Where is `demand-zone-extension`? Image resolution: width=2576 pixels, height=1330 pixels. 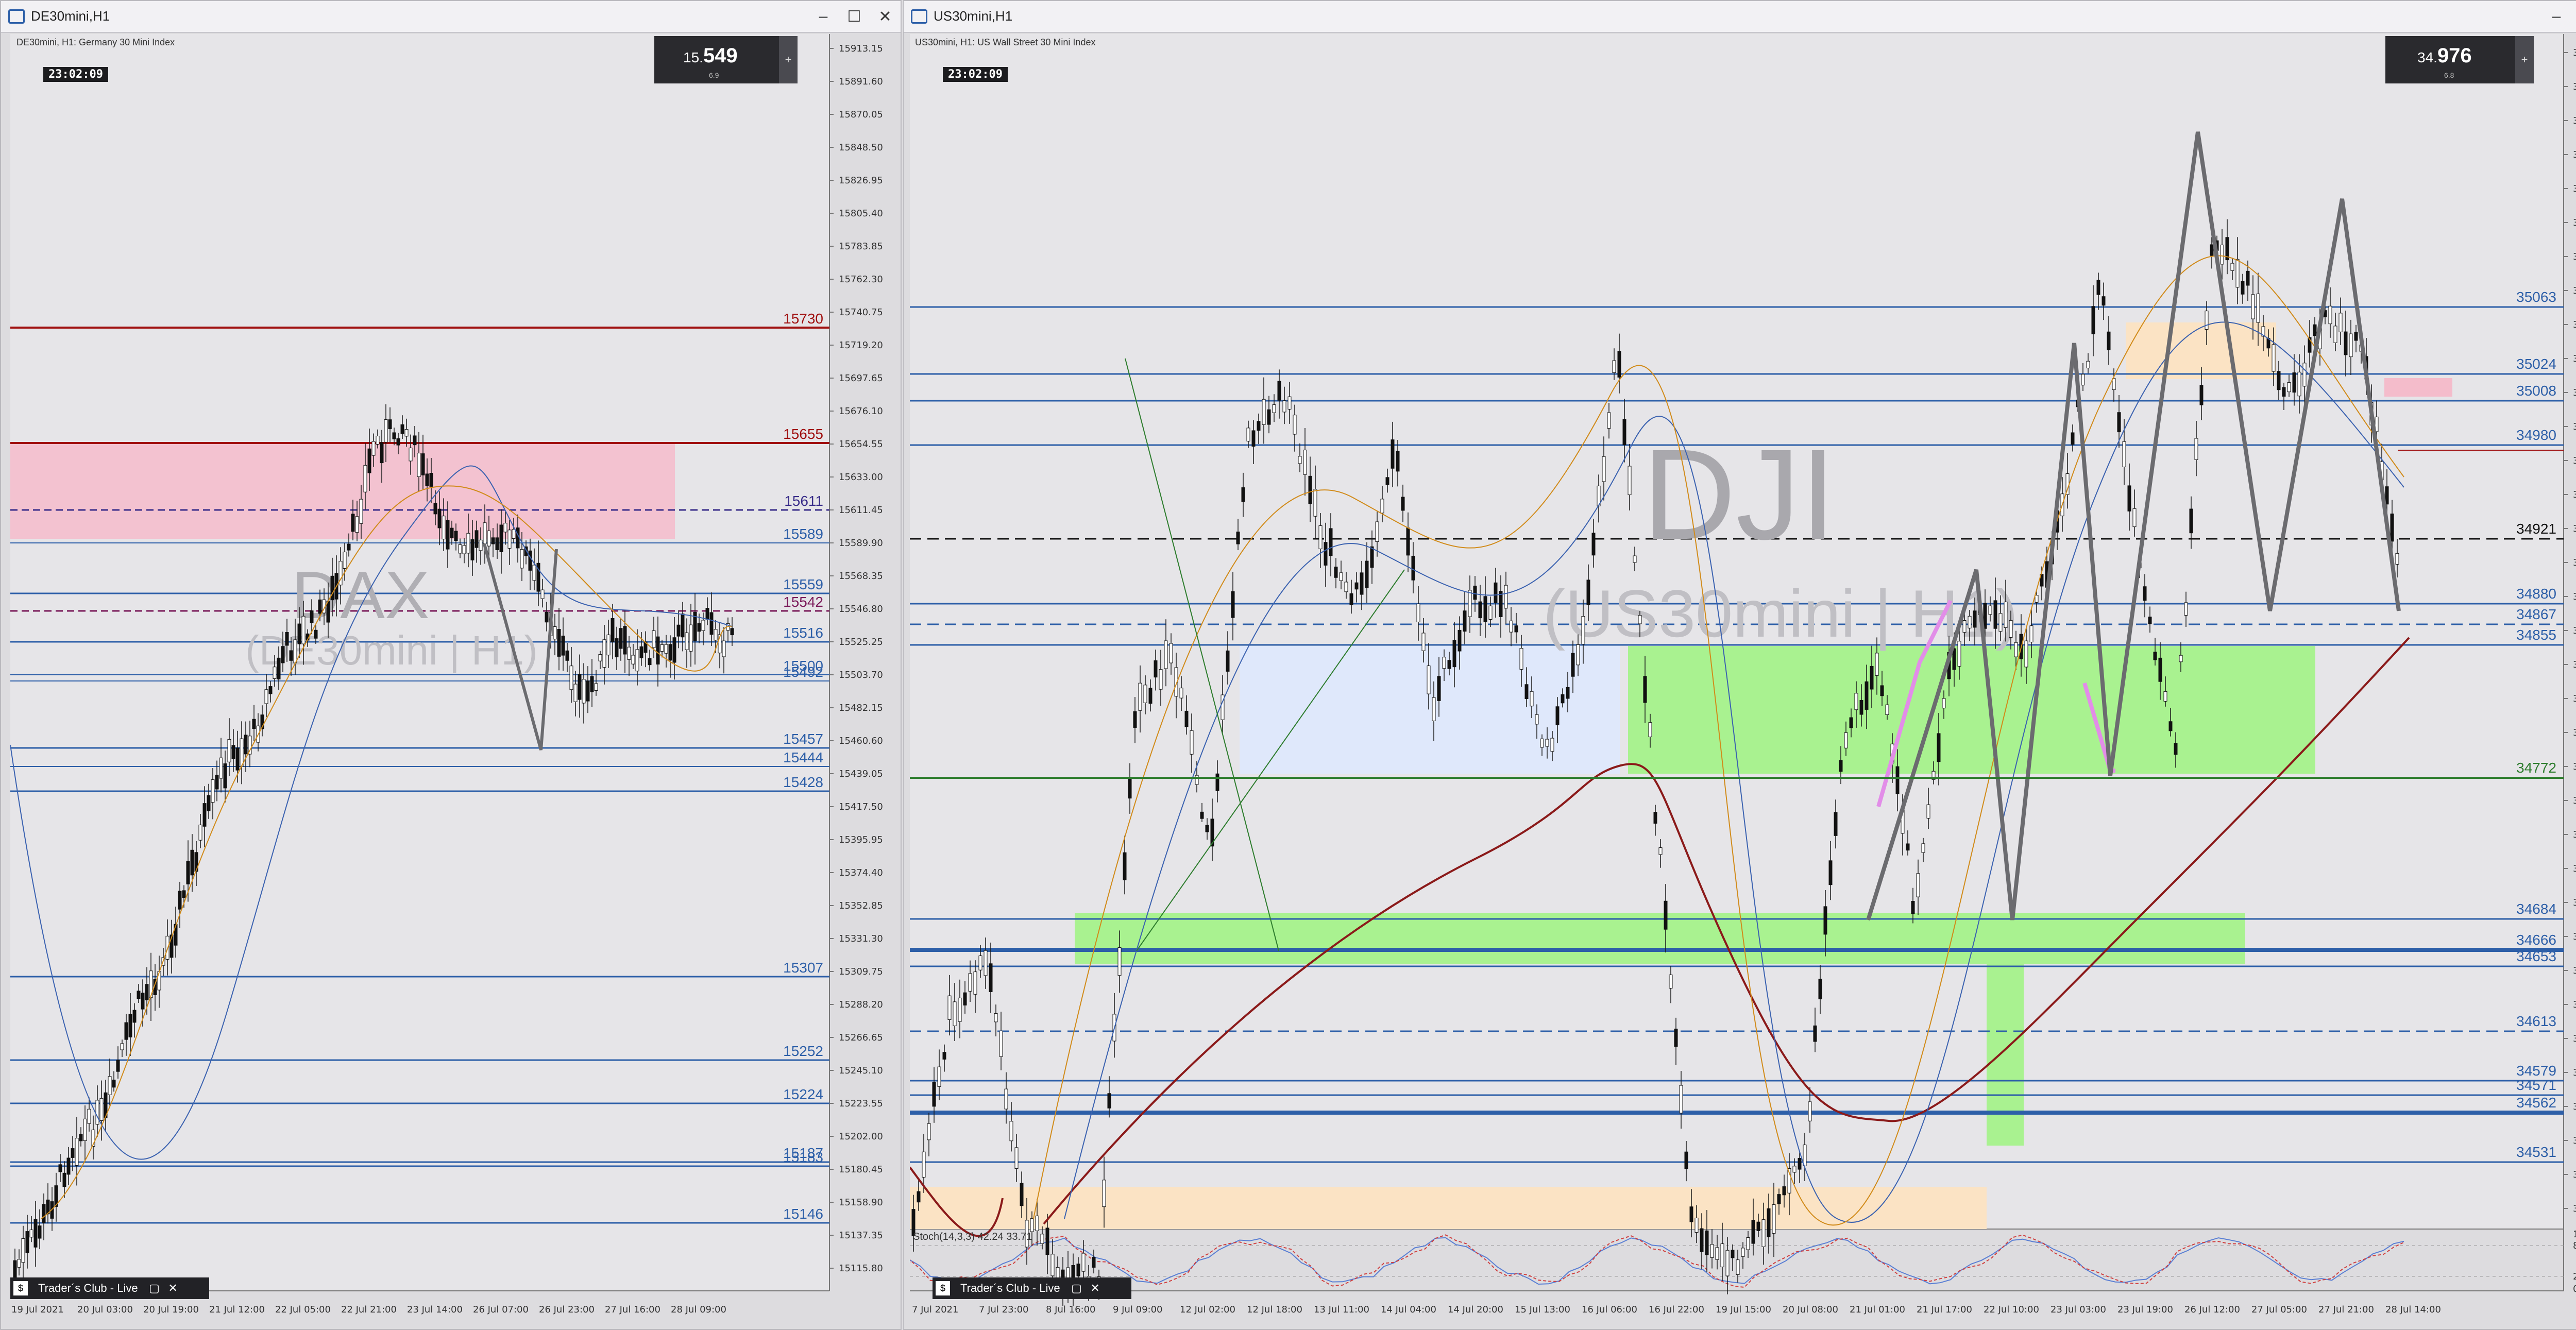
demand-zone-extension is located at coordinates (2005, 1055).